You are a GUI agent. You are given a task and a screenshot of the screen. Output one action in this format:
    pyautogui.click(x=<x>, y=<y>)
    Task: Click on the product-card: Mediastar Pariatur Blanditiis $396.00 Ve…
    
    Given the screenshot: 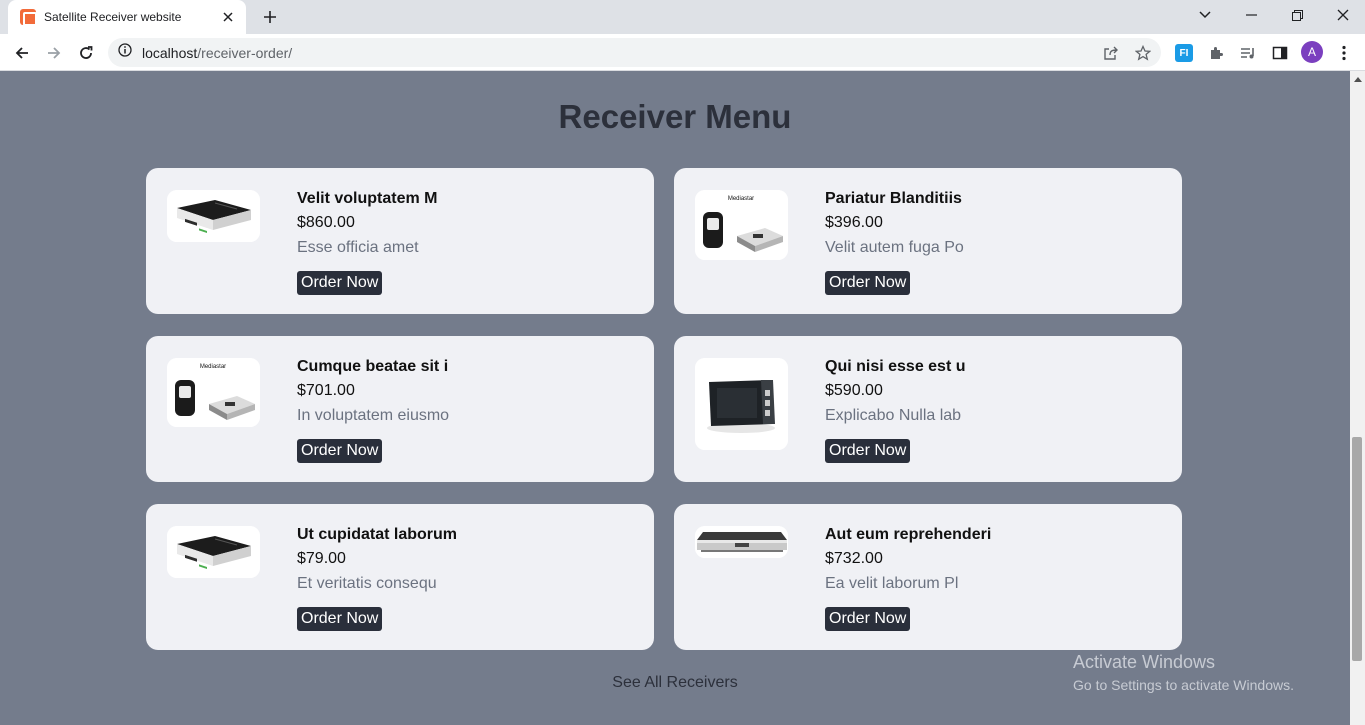 What is the action you would take?
    pyautogui.click(x=928, y=241)
    